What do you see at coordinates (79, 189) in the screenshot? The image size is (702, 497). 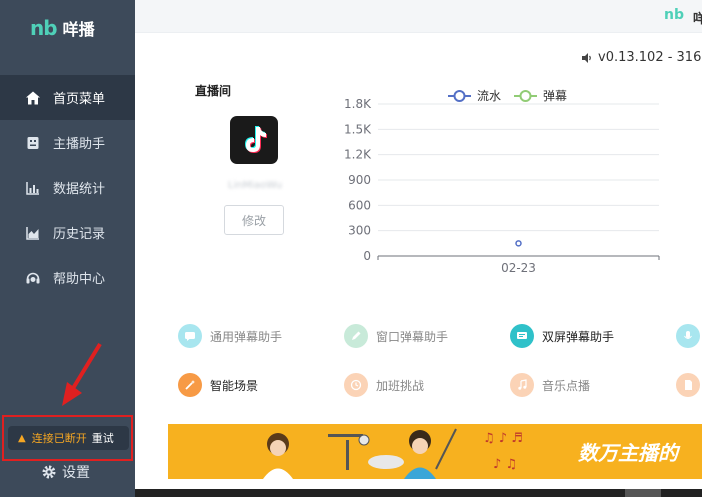 I see `sidebar-item-label: 数据统计` at bounding box center [79, 189].